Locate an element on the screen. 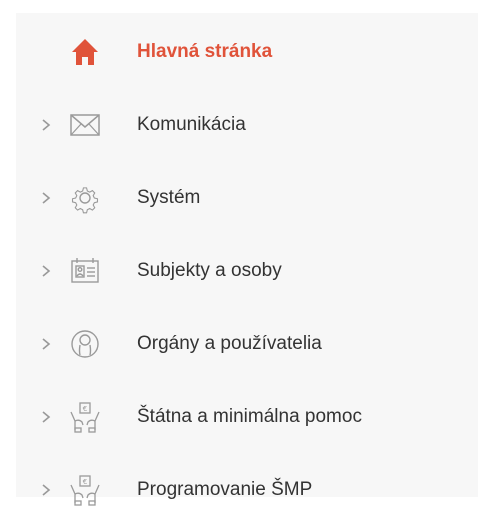 This screenshot has width=478, height=518. home-icon is located at coordinates (85, 52).